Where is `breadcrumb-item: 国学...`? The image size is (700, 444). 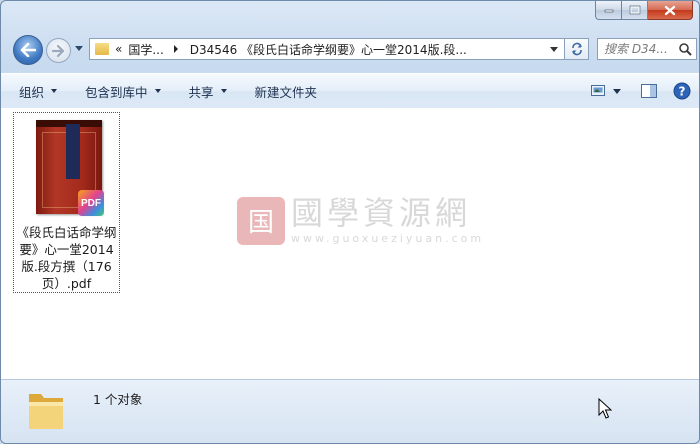
breadcrumb-item: 国学... is located at coordinates (145, 49).